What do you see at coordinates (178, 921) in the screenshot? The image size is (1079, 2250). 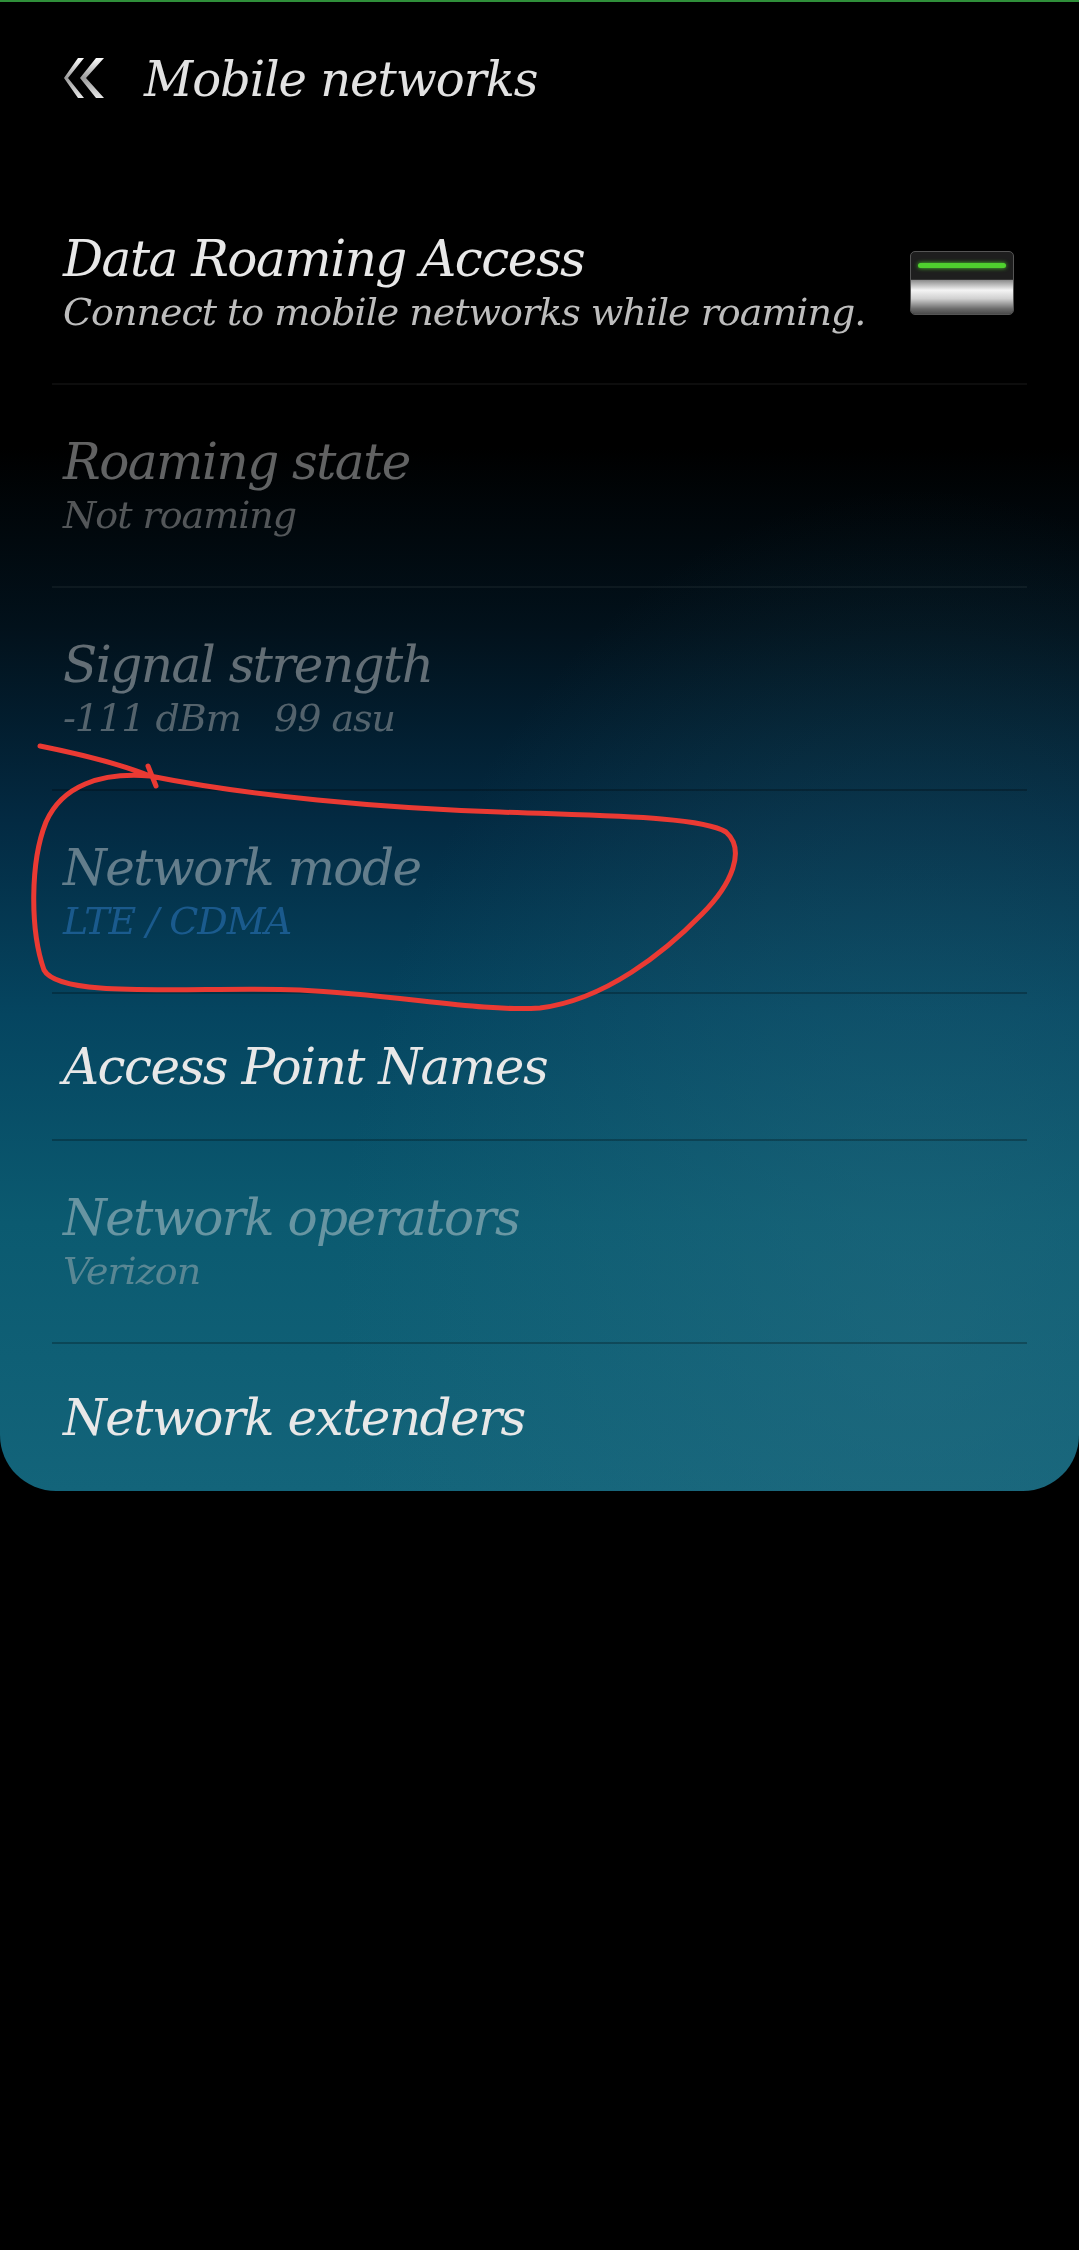 I see `setting-summary: LTE / CDMA` at bounding box center [178, 921].